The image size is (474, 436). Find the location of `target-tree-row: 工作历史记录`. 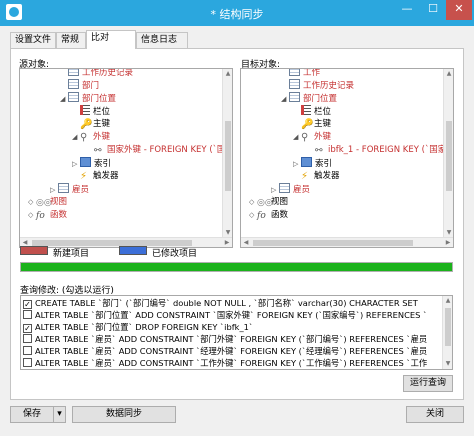

target-tree-row: 工作历史记录 is located at coordinates (317, 85).